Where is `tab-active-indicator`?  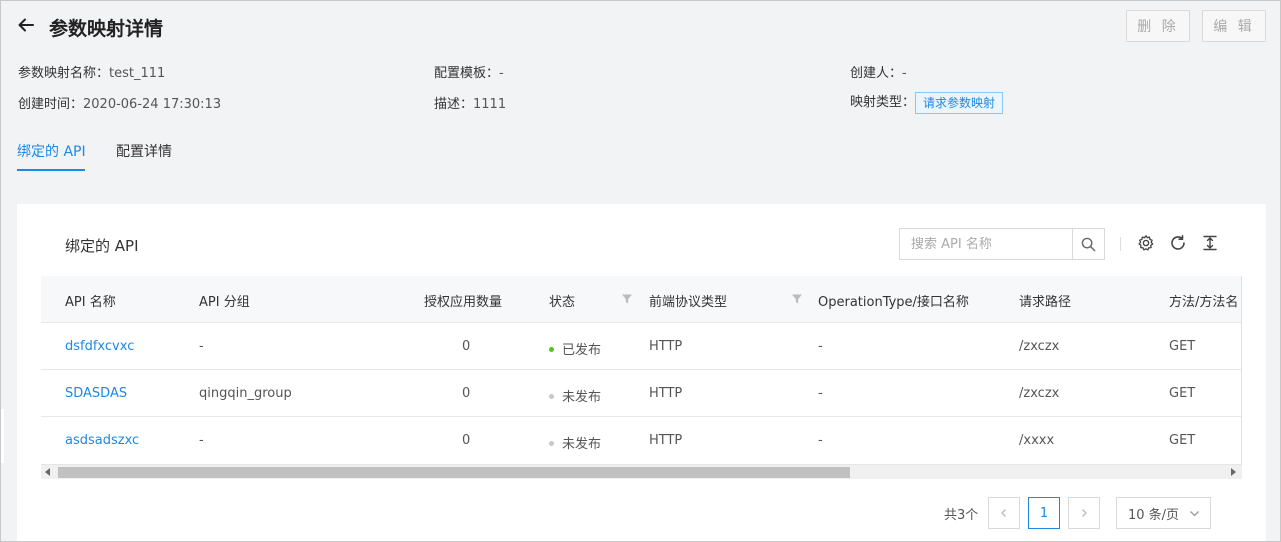
tab-active-indicator is located at coordinates (51, 170).